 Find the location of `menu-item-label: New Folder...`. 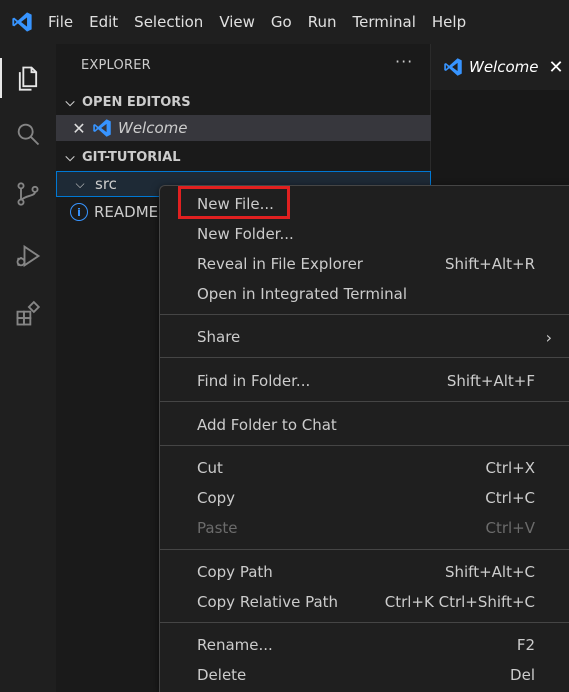

menu-item-label: New Folder... is located at coordinates (245, 234).